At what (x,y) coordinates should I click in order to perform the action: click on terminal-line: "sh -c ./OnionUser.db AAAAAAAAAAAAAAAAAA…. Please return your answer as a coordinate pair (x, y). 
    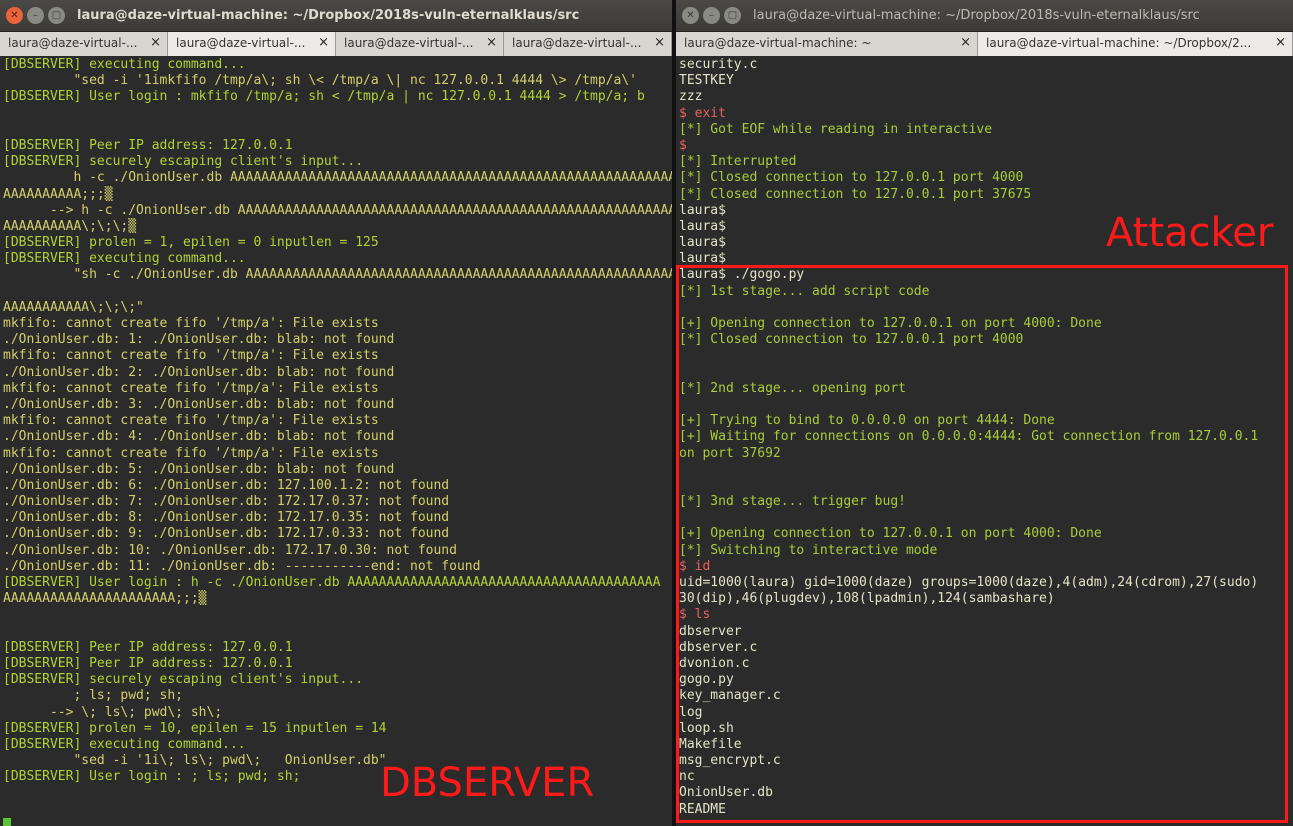
    Looking at the image, I should click on (337, 275).